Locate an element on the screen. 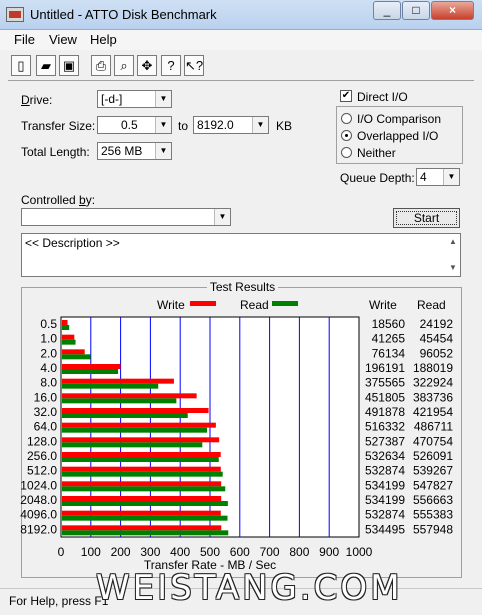  transfer-size-label: 4096.0 is located at coordinates (38, 515).